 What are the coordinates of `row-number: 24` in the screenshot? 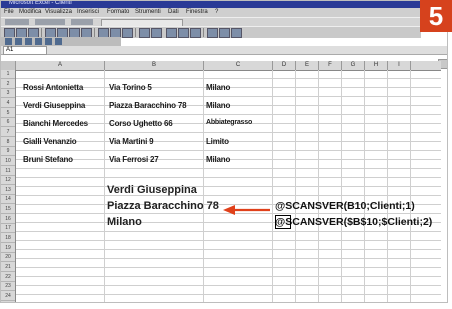 It's located at (8, 296).